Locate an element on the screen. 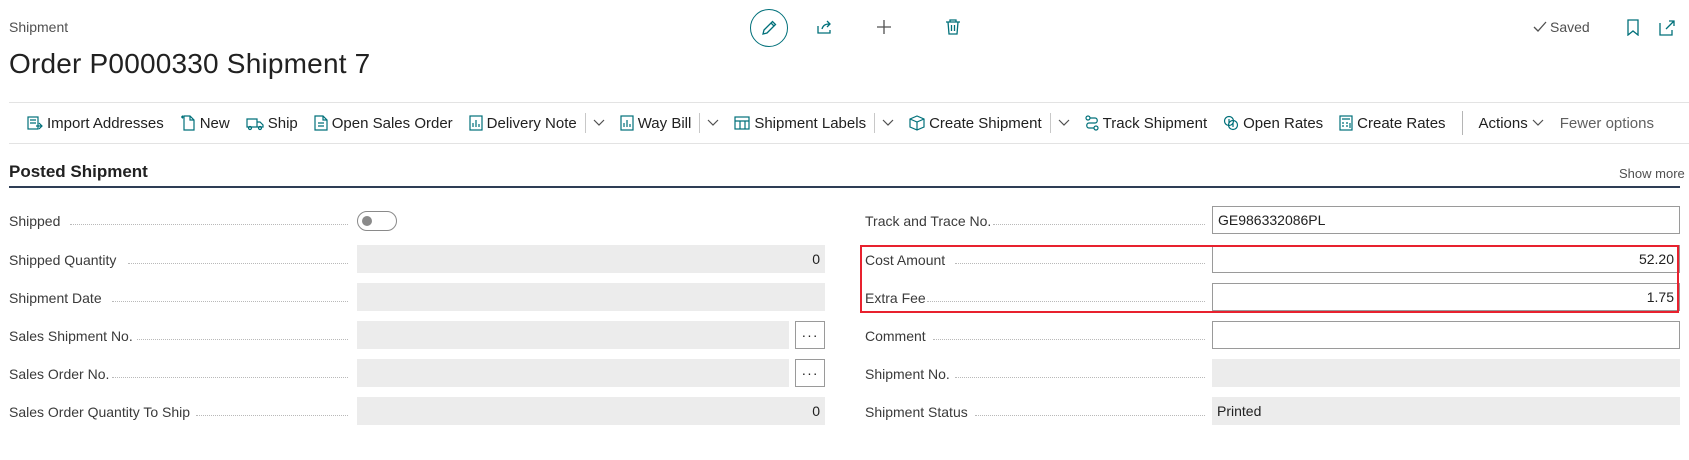 Image resolution: width=1689 pixels, height=460 pixels. way-bill-label: Way Bill is located at coordinates (664, 123).